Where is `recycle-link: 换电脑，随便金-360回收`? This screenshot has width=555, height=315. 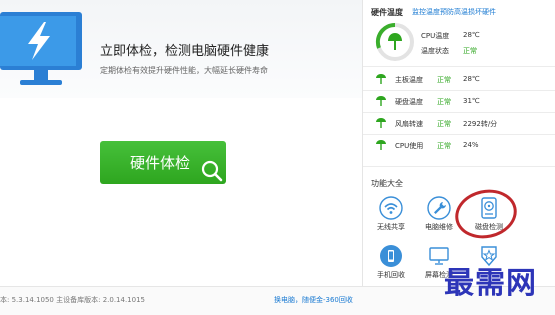 recycle-link: 换电脑，随便金-360回收 is located at coordinates (313, 300).